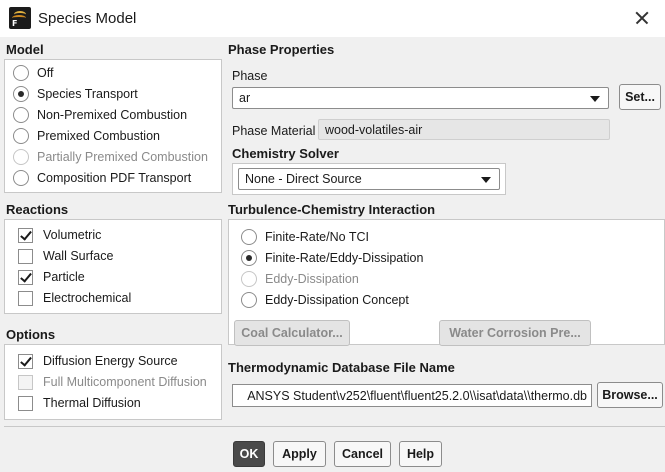 Image resolution: width=665 pixels, height=472 pixels. Describe the element at coordinates (98, 136) in the screenshot. I see `model-option-label: Premixed Combustion` at that location.